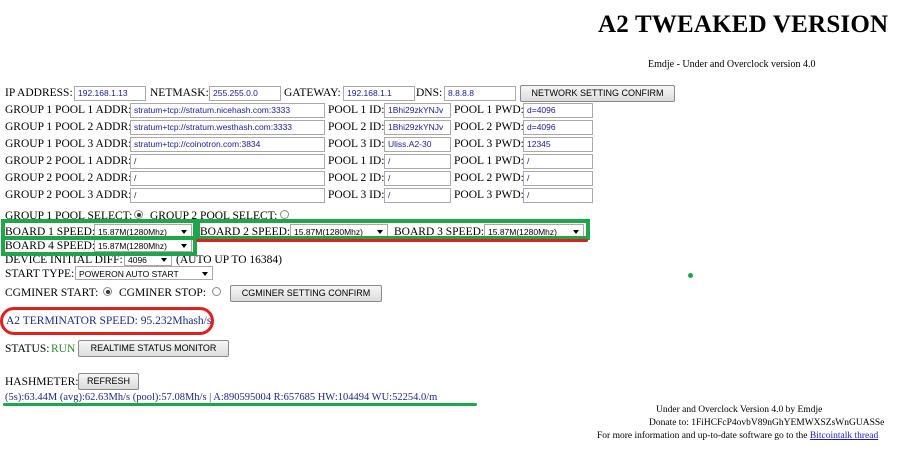  I want to click on annotation-green-underline, so click(240, 404).